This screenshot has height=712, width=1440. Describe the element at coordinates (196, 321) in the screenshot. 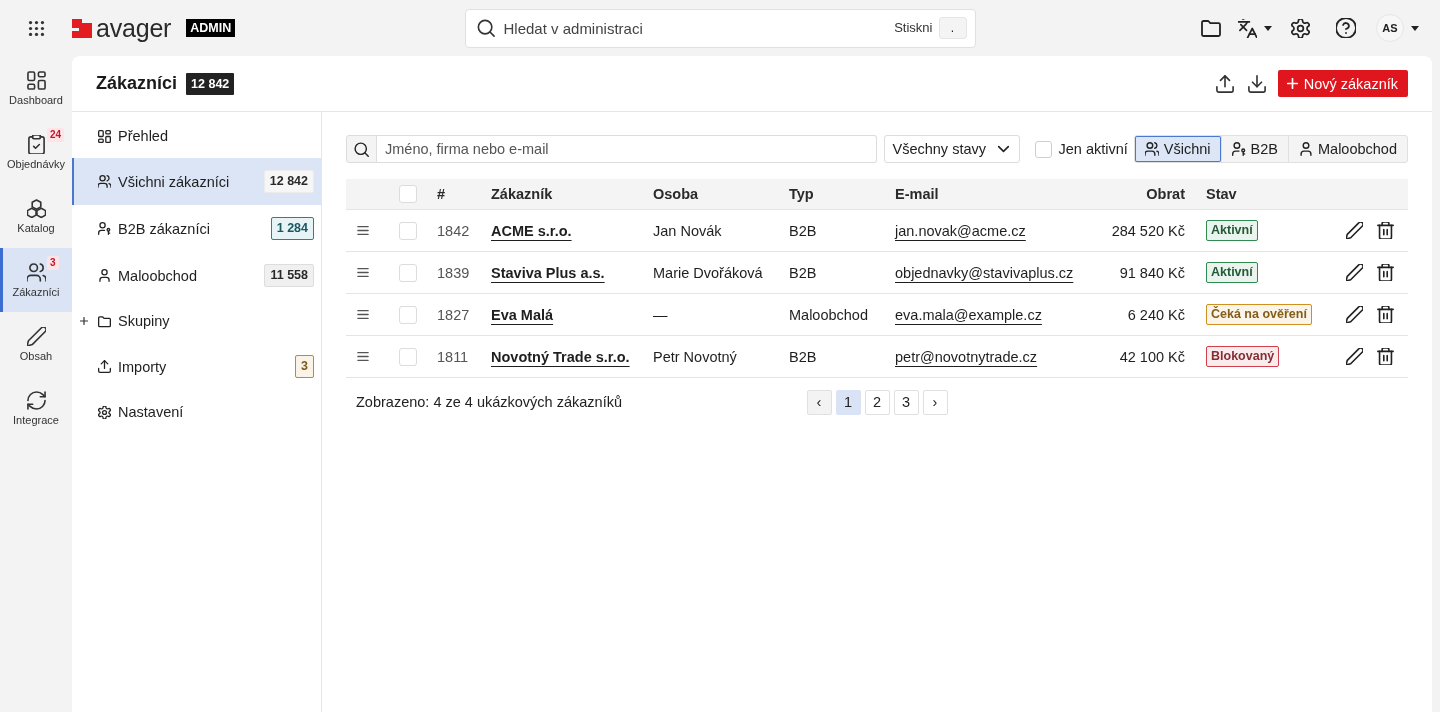

I see `sidebar-item: Skupiny` at that location.